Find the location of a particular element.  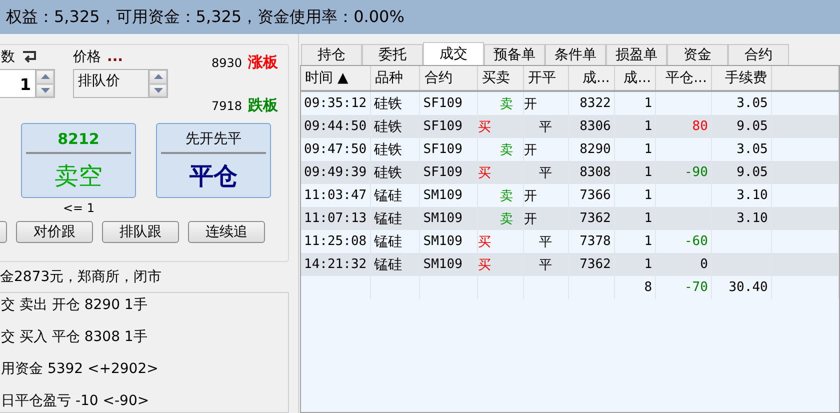

total-cell: -70 is located at coordinates (684, 287).